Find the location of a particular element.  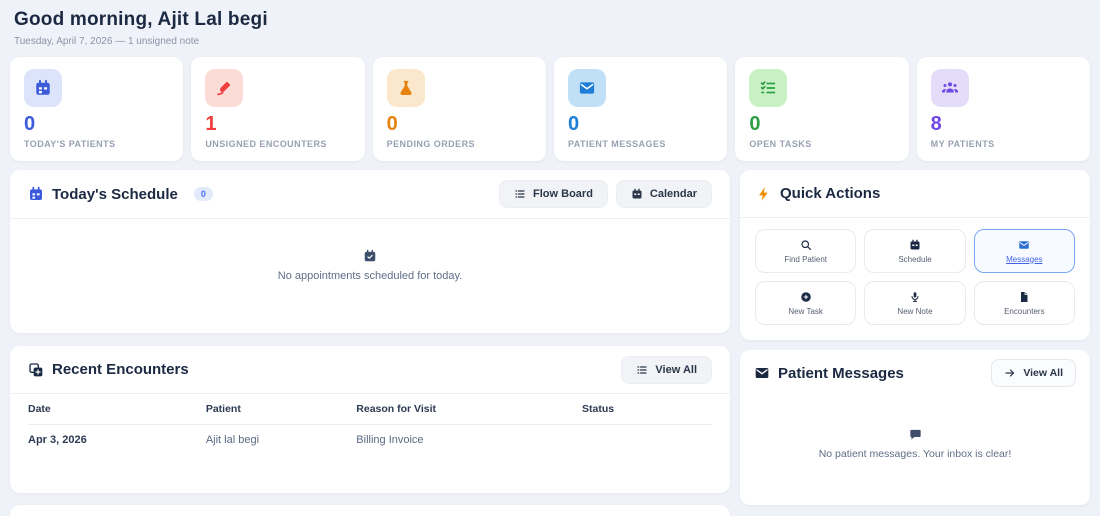

column-header-status: Status is located at coordinates (598, 409).